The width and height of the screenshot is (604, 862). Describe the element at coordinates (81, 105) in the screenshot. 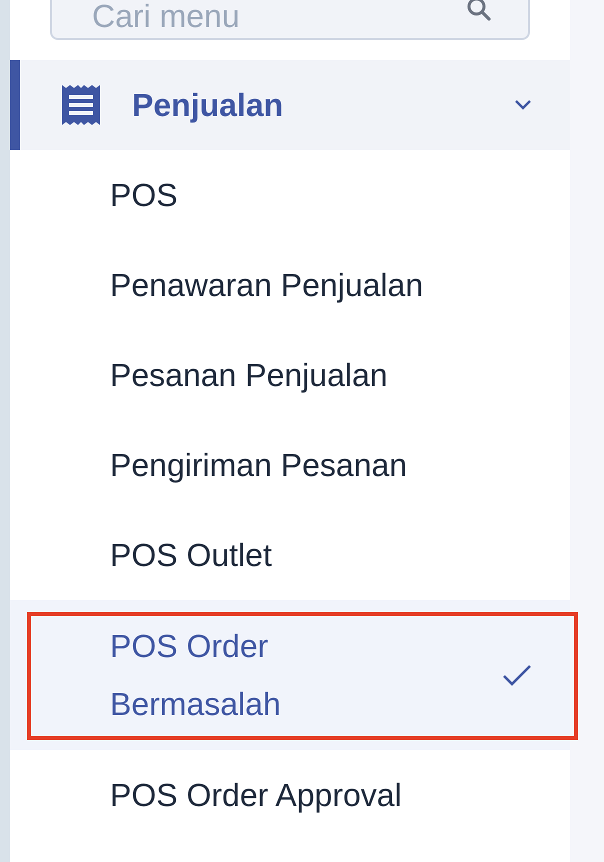

I see `receipt-icon` at that location.